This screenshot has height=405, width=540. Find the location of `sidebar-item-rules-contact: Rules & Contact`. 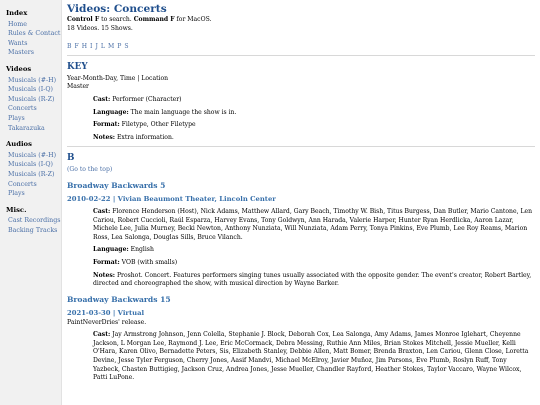

sidebar-item-rules-contact: Rules & Contact is located at coordinates (33, 34).